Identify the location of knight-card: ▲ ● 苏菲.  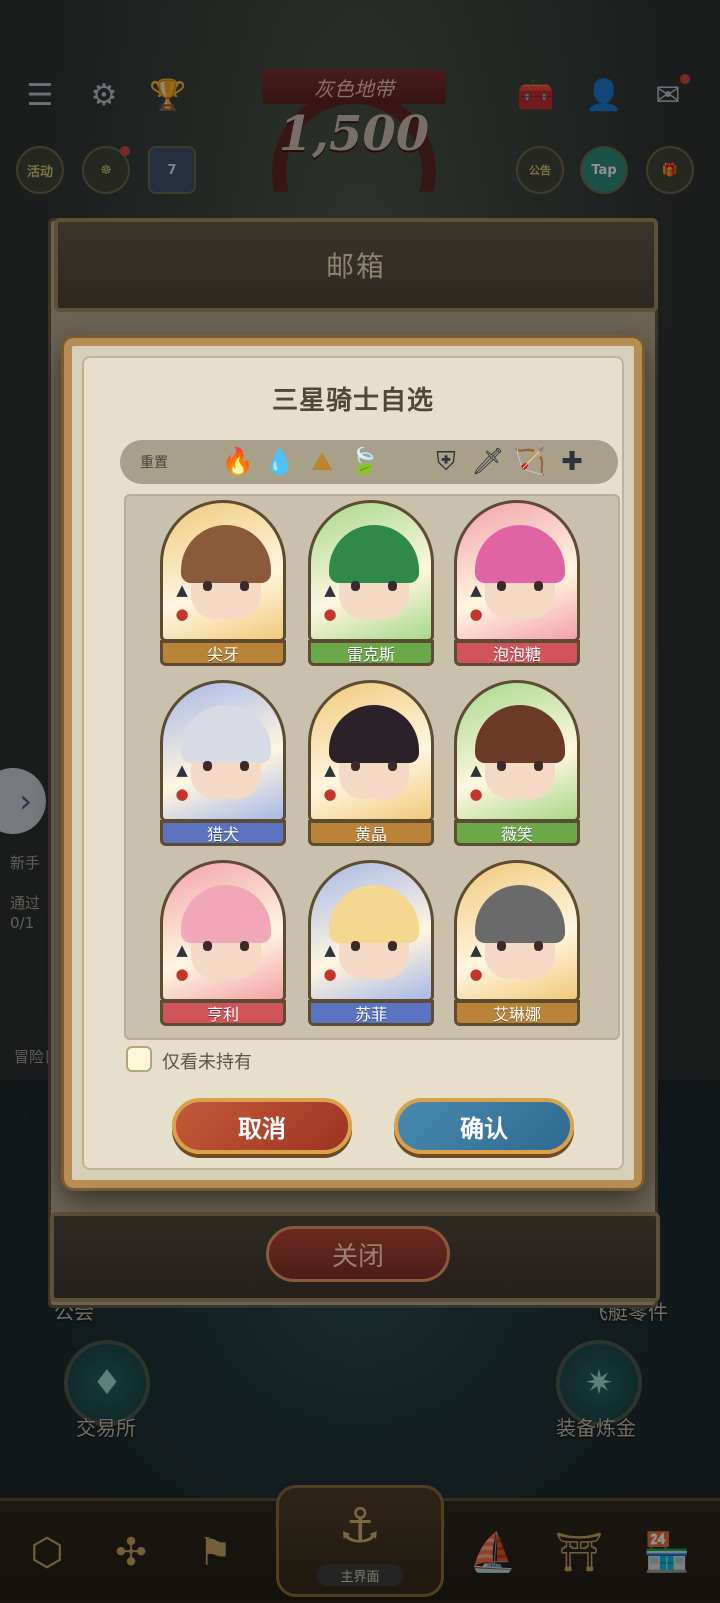
(371, 943).